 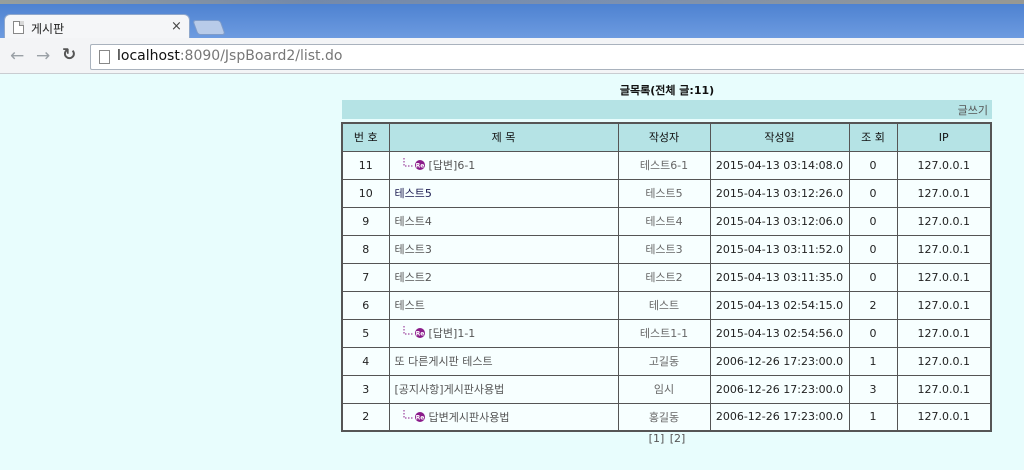 I want to click on post-subject: Re [답변]1-1, so click(x=503, y=333).